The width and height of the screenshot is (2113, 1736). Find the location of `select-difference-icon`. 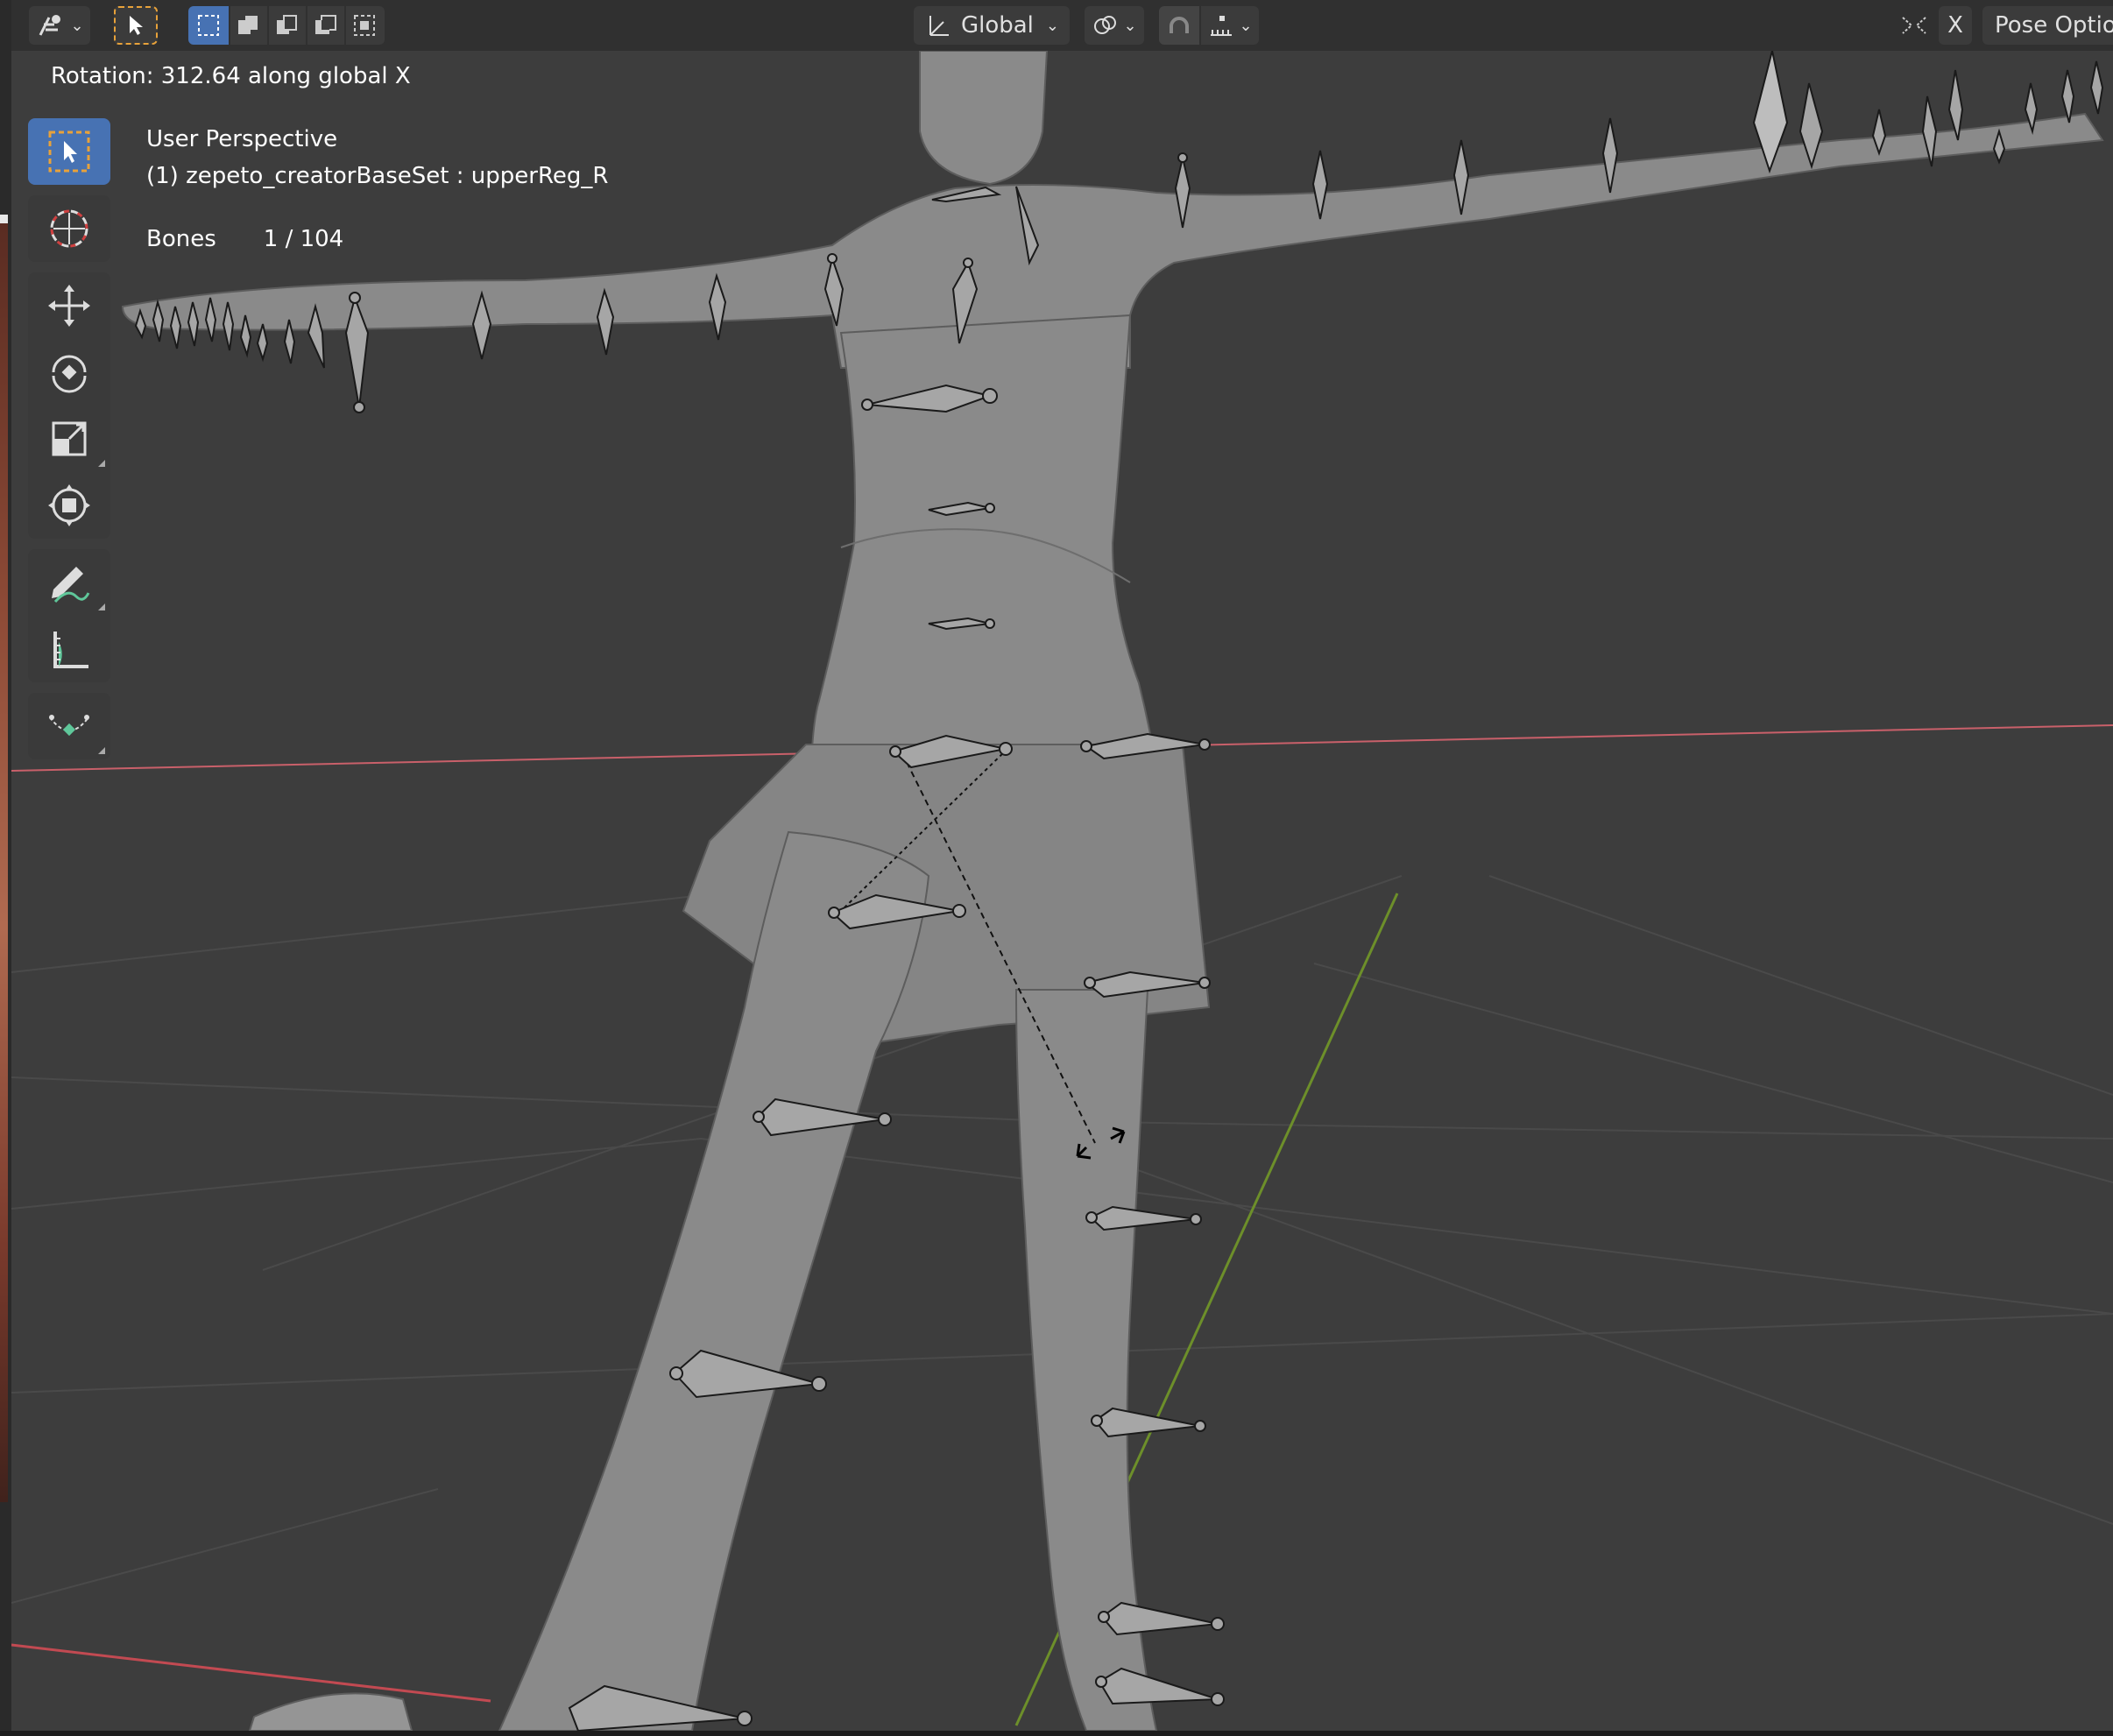

select-difference-icon is located at coordinates (325, 25).